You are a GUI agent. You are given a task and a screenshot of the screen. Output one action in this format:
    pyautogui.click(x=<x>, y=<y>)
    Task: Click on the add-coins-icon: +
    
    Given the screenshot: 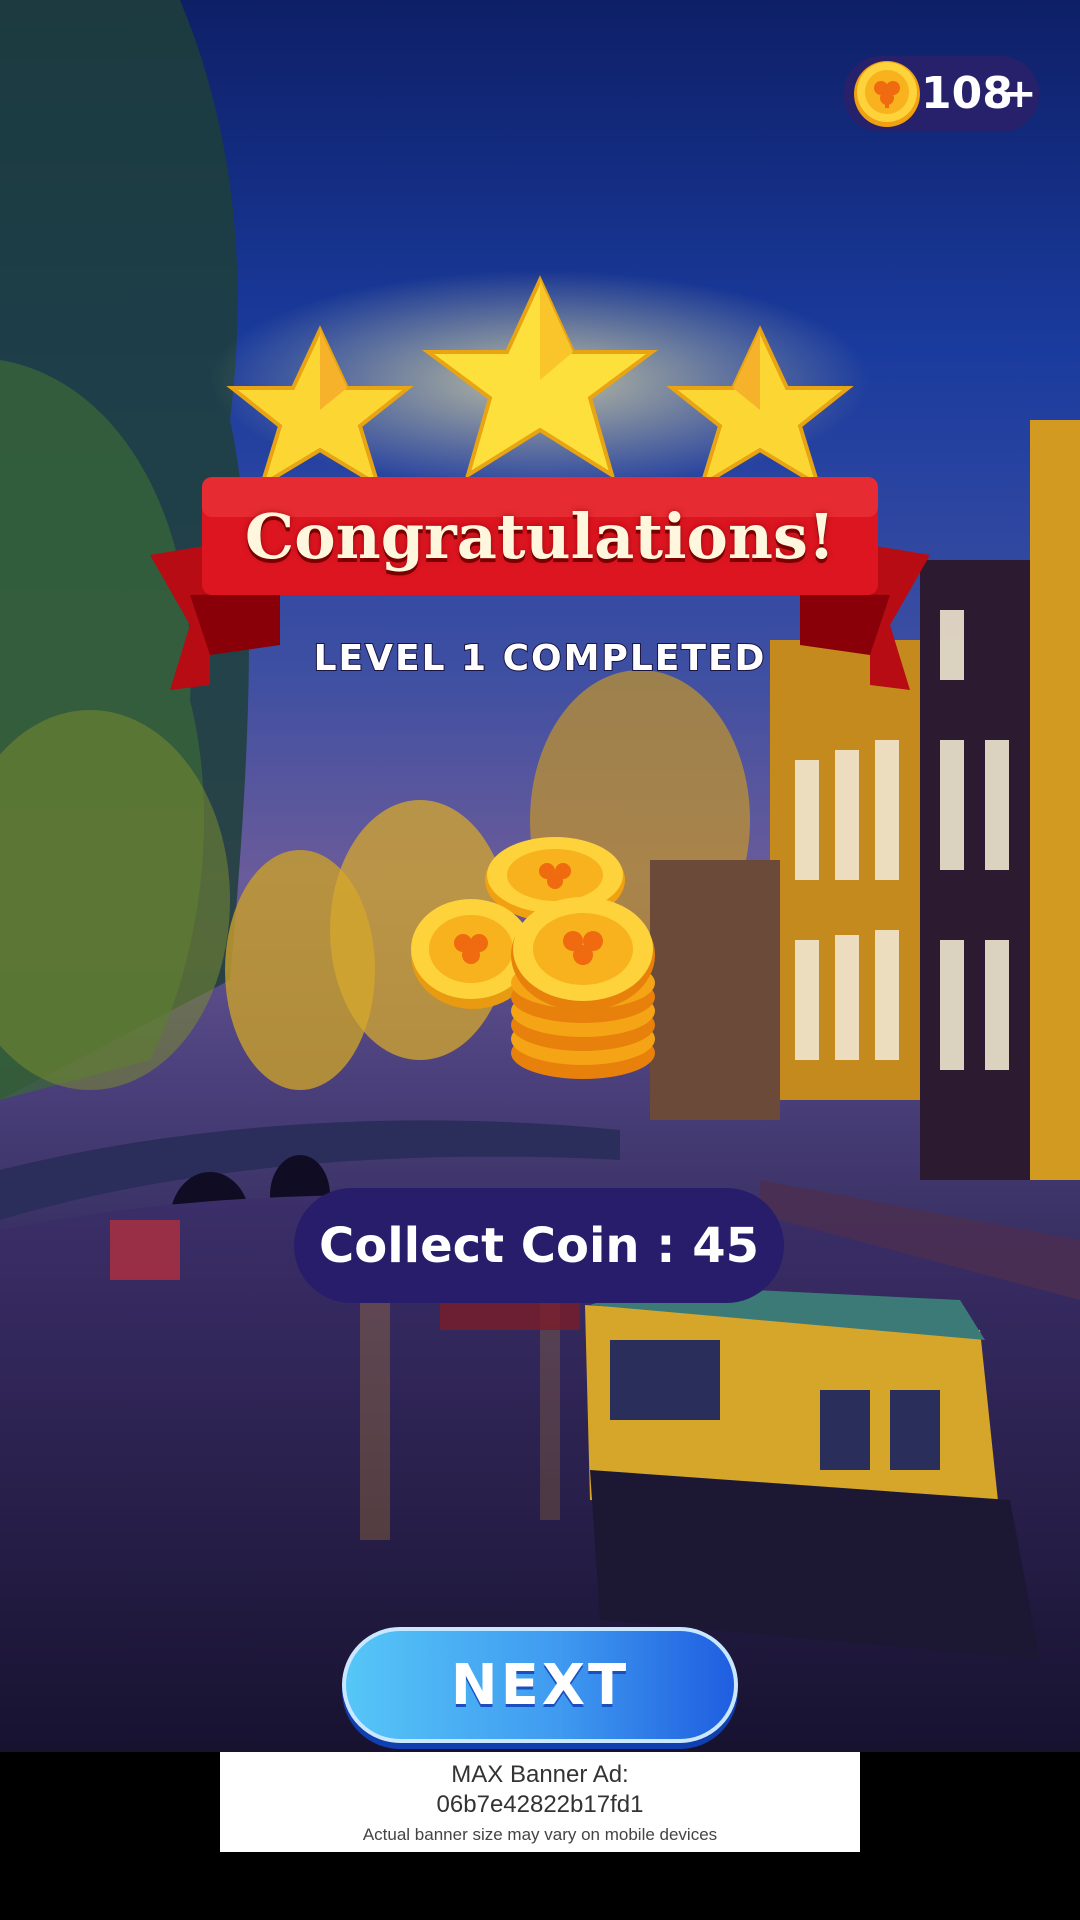 What is the action you would take?
    pyautogui.click(x=1020, y=94)
    